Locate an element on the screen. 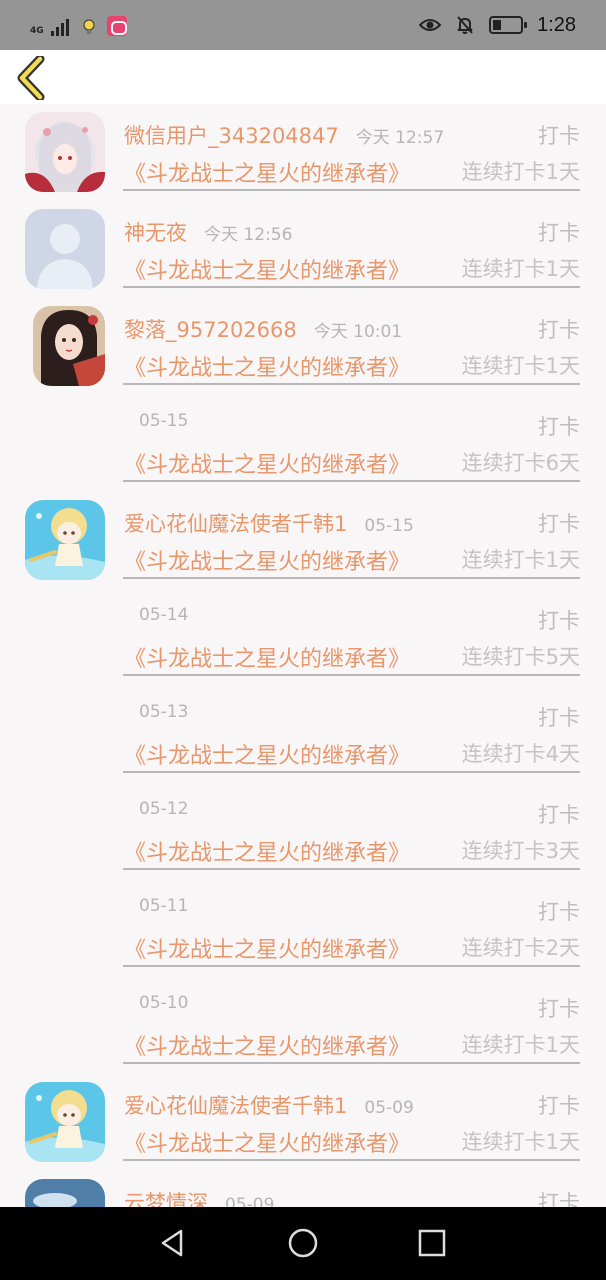 This screenshot has height=1280, width=606. entry-header: 05-14 is located at coordinates (156, 619).